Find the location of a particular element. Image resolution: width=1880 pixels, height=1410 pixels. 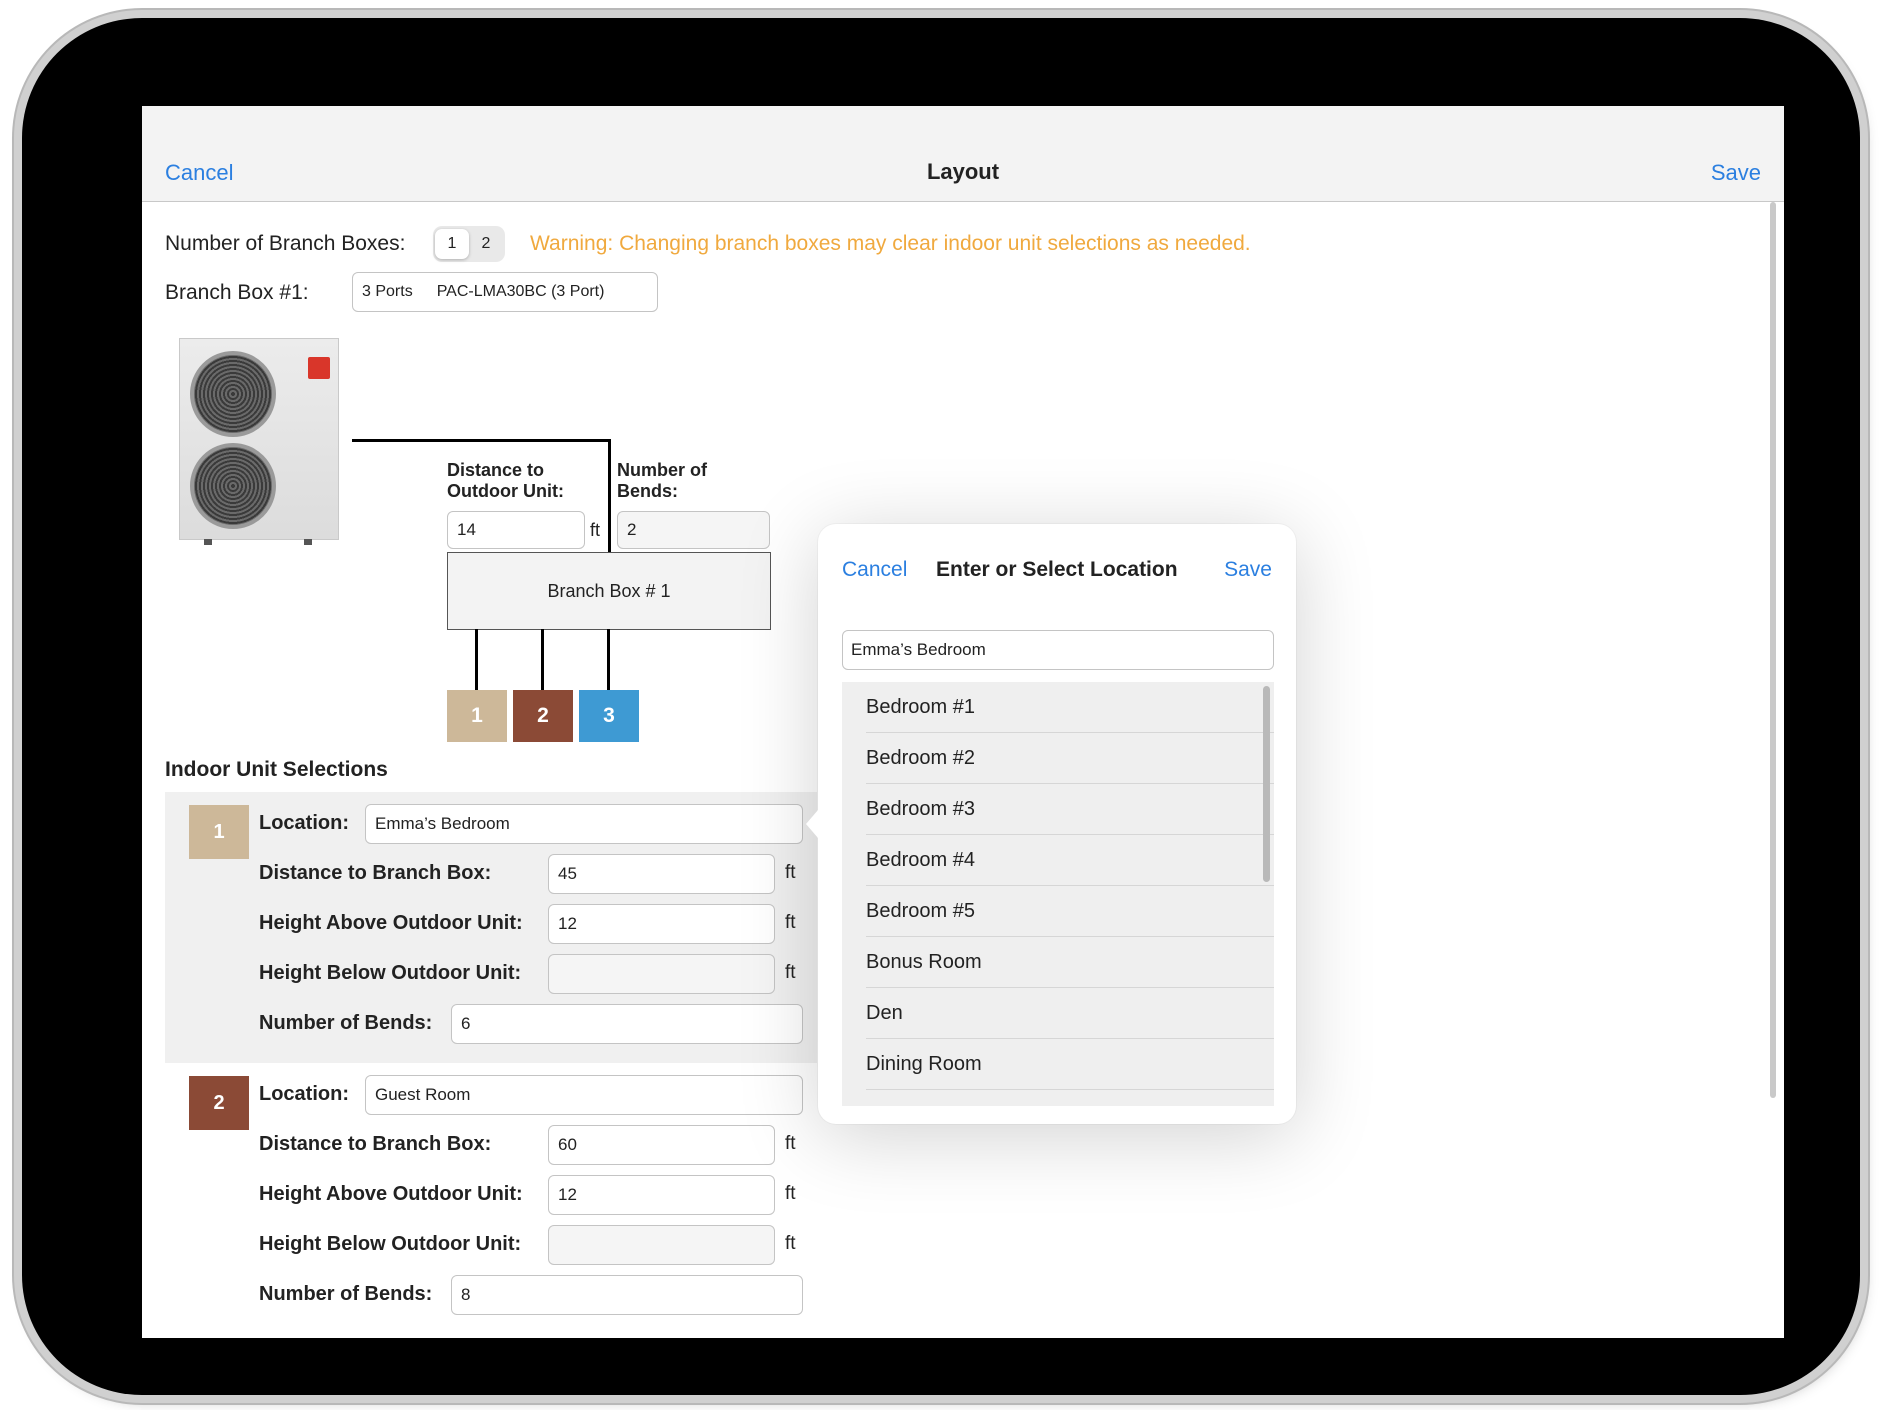

list-item: Bedroom #5 is located at coordinates (1070, 911).